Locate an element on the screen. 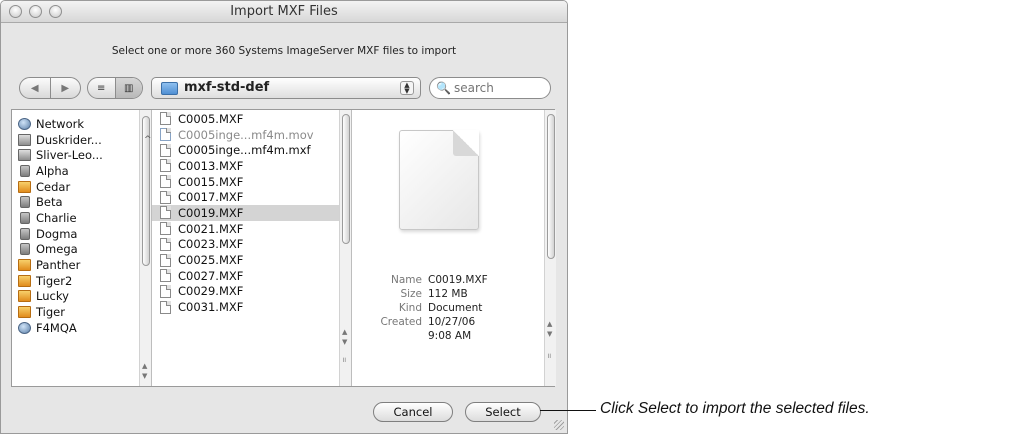  column-view-icon: ▥ is located at coordinates (129, 88).